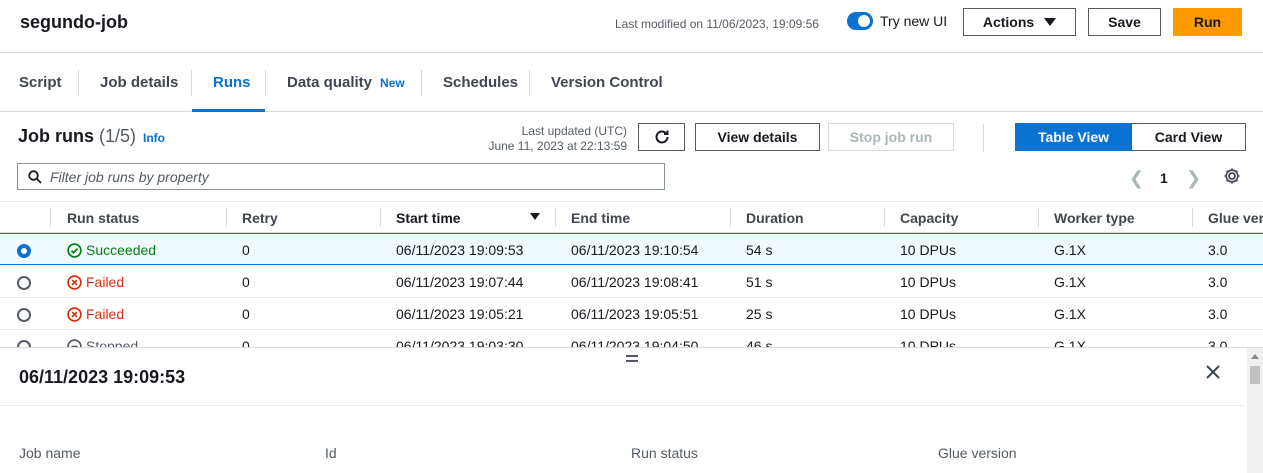  I want to click on job-runs-count: (1/5), so click(118, 136).